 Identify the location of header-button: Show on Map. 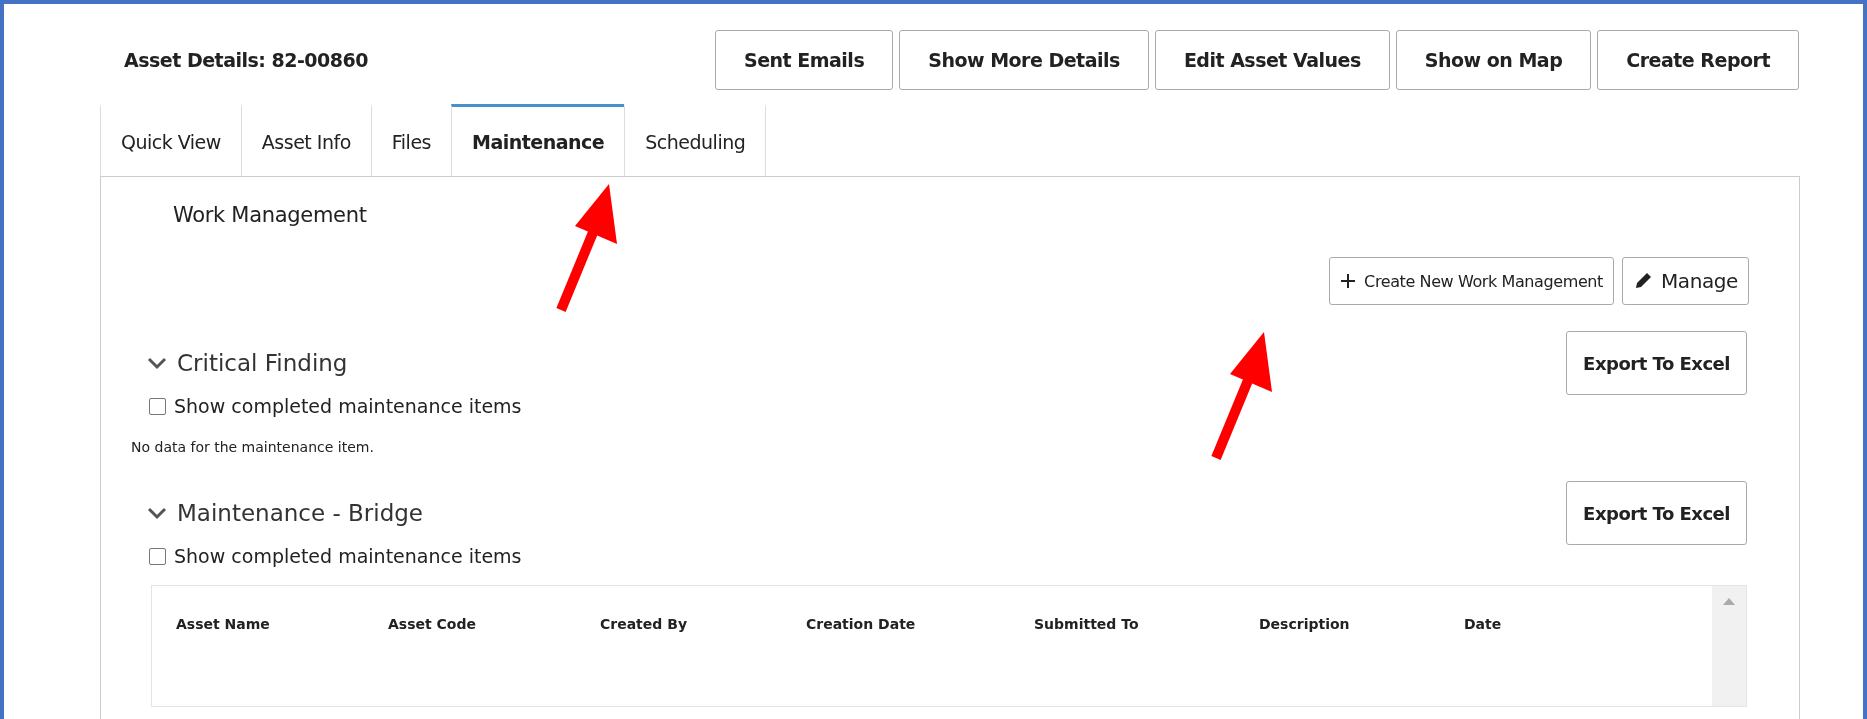
(1493, 60).